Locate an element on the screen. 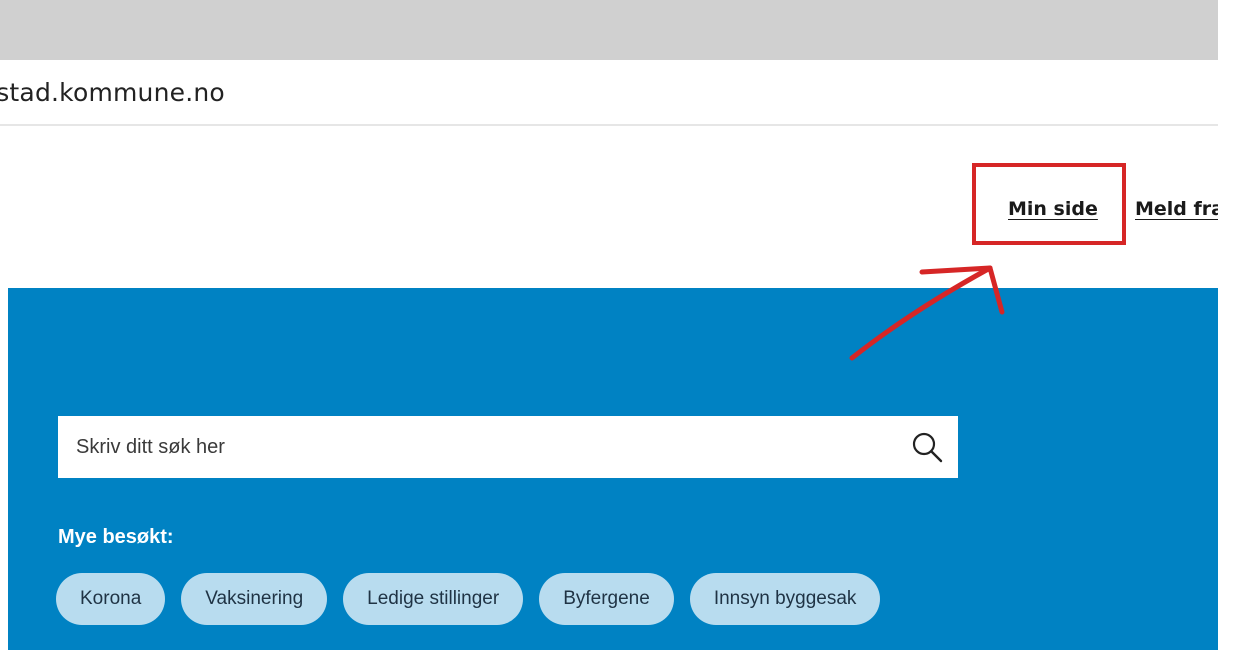  chip-byfergene: Byfergene is located at coordinates (606, 599).